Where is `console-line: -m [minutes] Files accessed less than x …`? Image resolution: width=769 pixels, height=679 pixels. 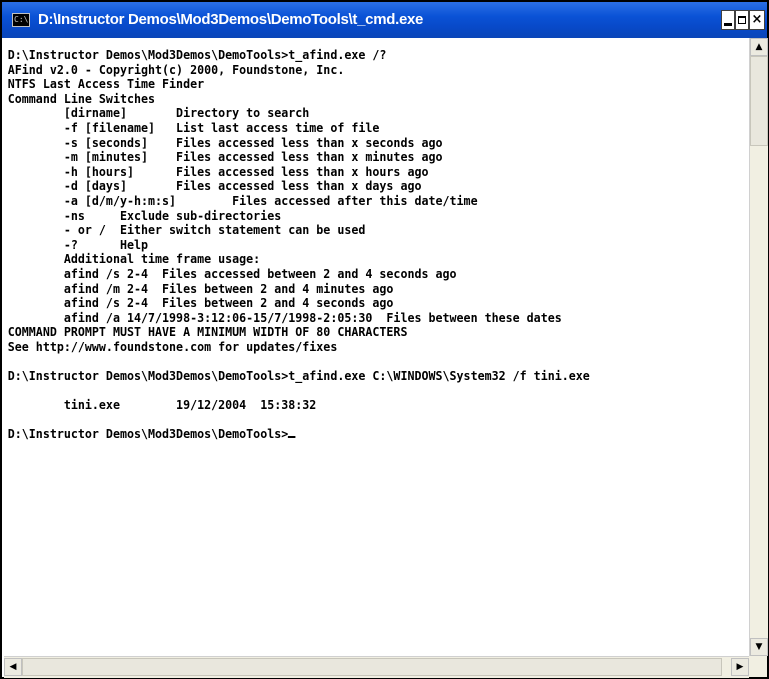 console-line: -m [minutes] Files accessed less than x … is located at coordinates (253, 157).